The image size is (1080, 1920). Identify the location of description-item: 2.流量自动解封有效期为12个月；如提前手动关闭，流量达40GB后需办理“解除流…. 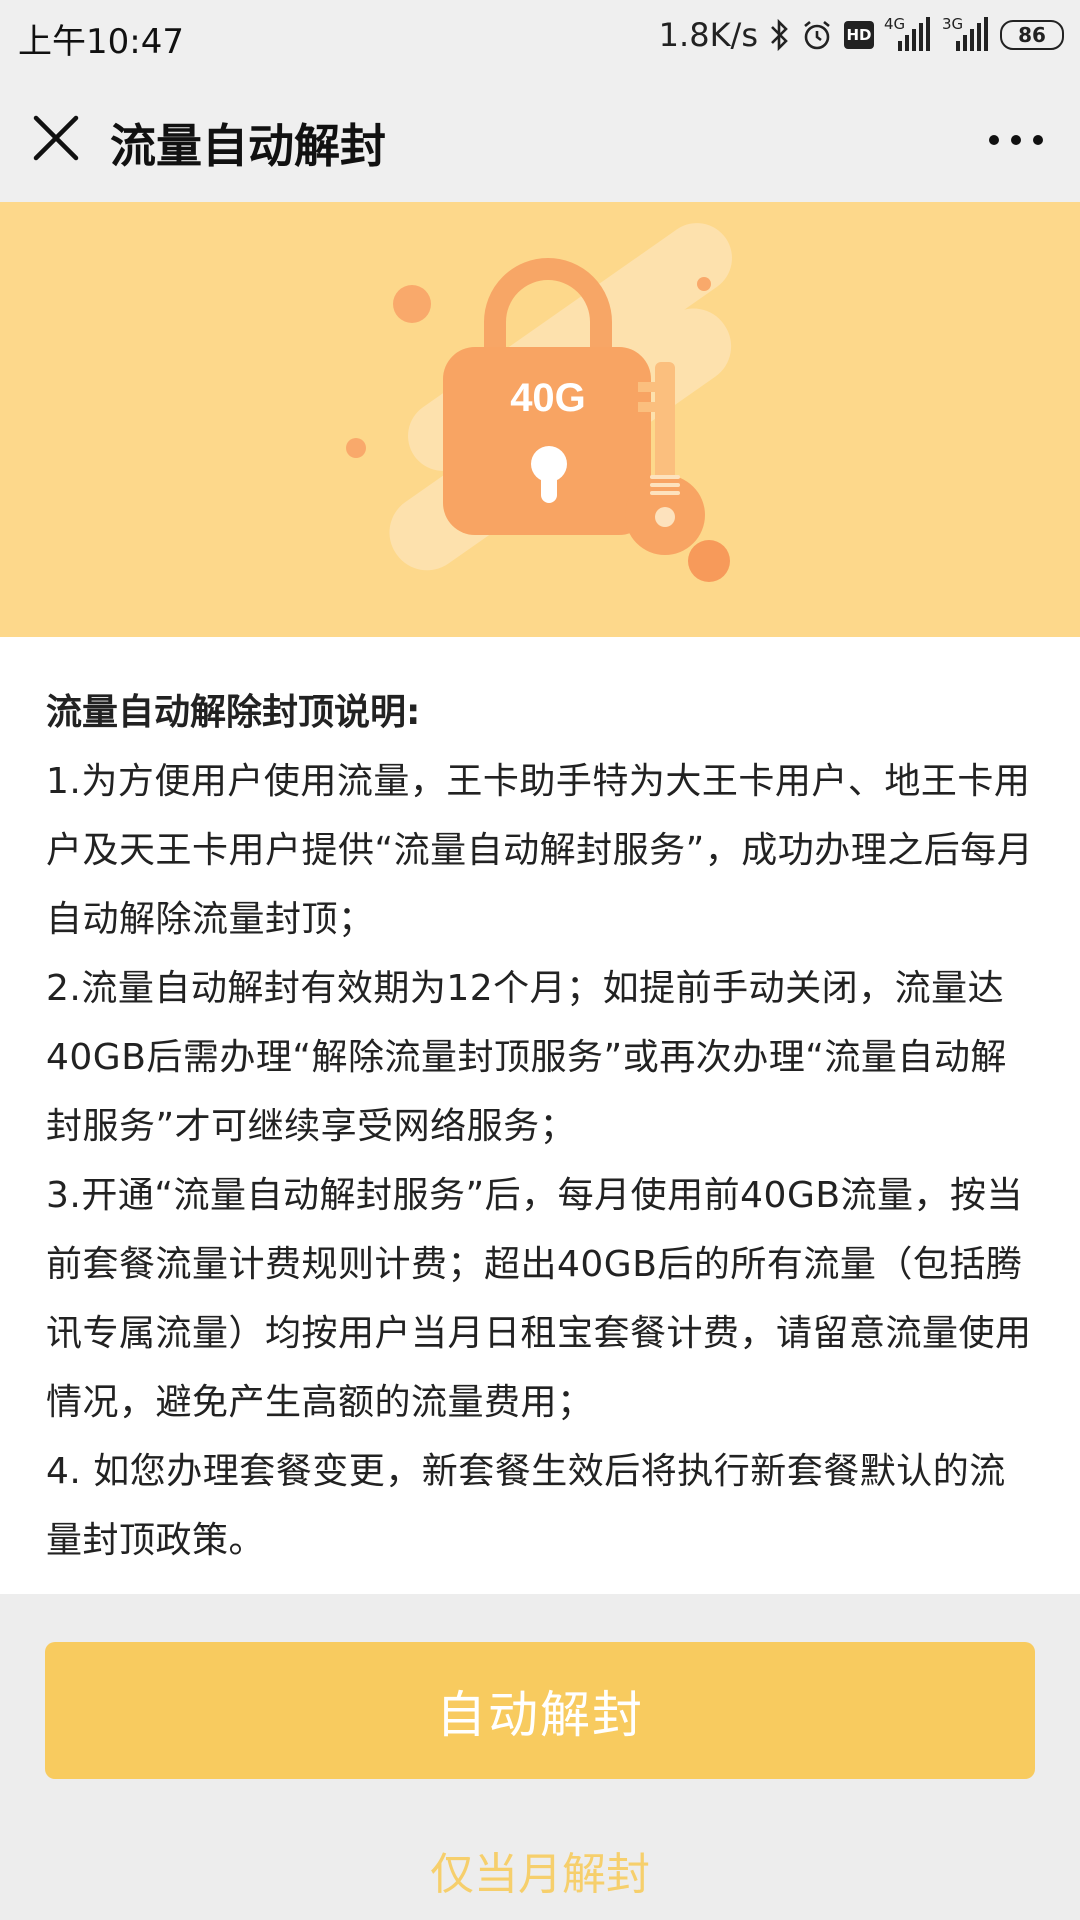
(526, 1057).